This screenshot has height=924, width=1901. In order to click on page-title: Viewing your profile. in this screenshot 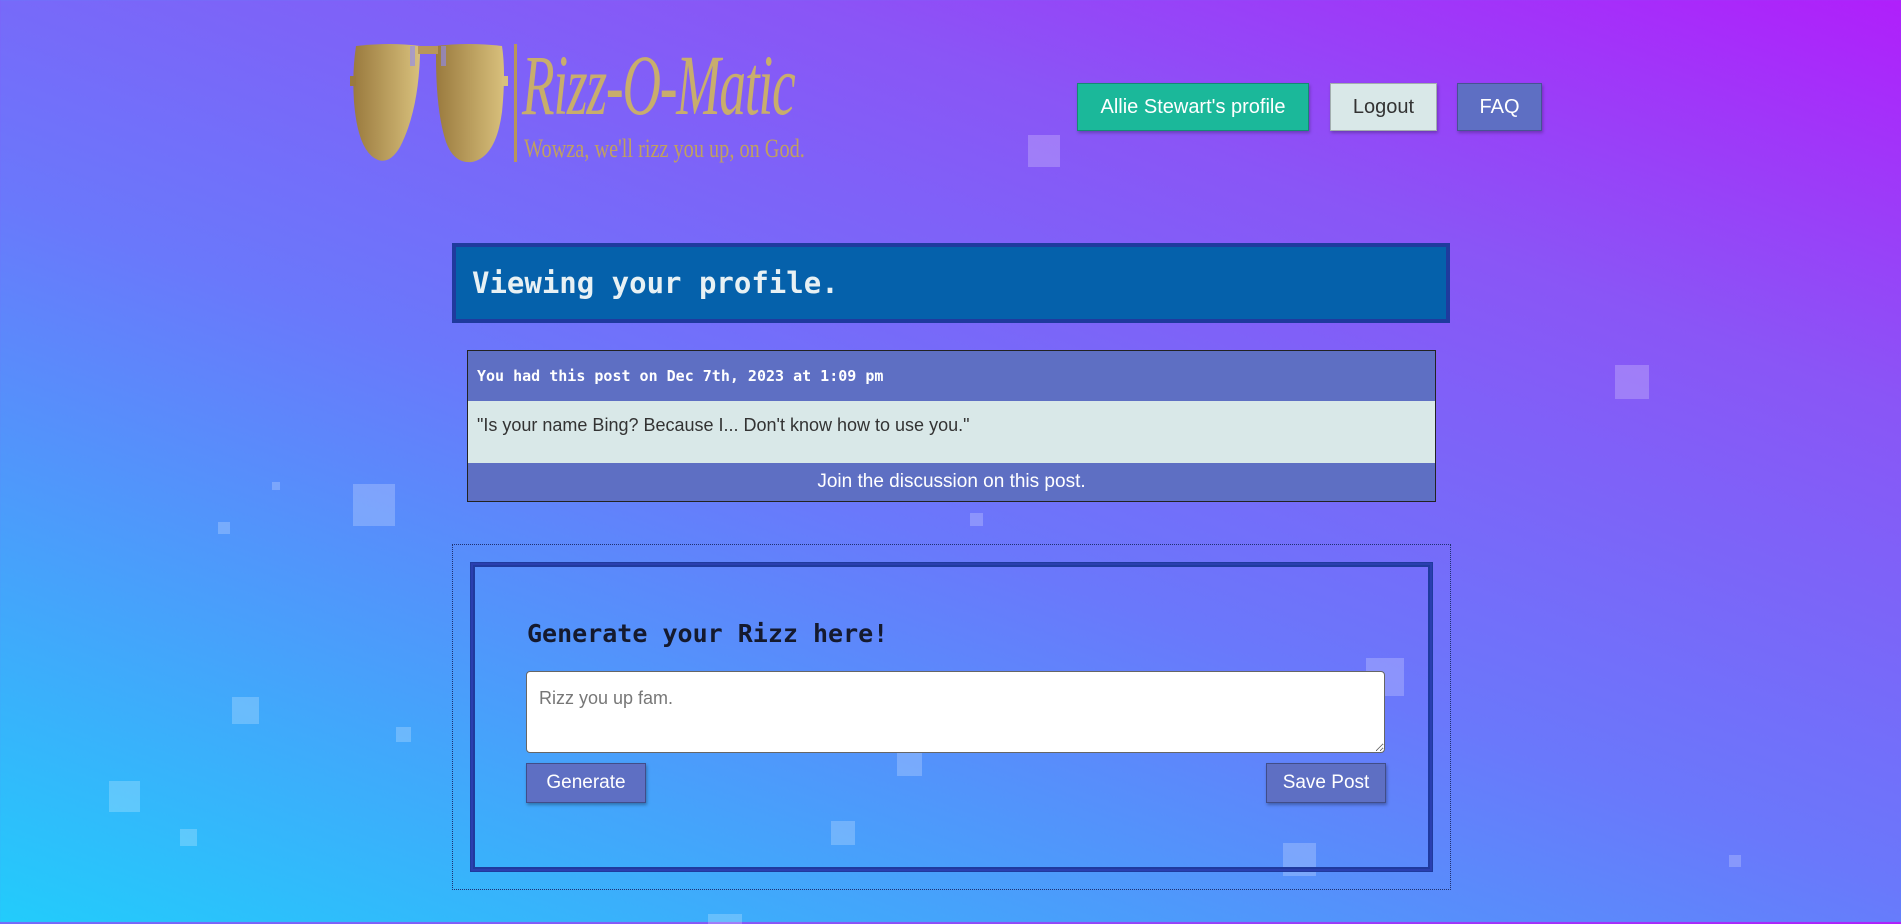, I will do `click(655, 283)`.